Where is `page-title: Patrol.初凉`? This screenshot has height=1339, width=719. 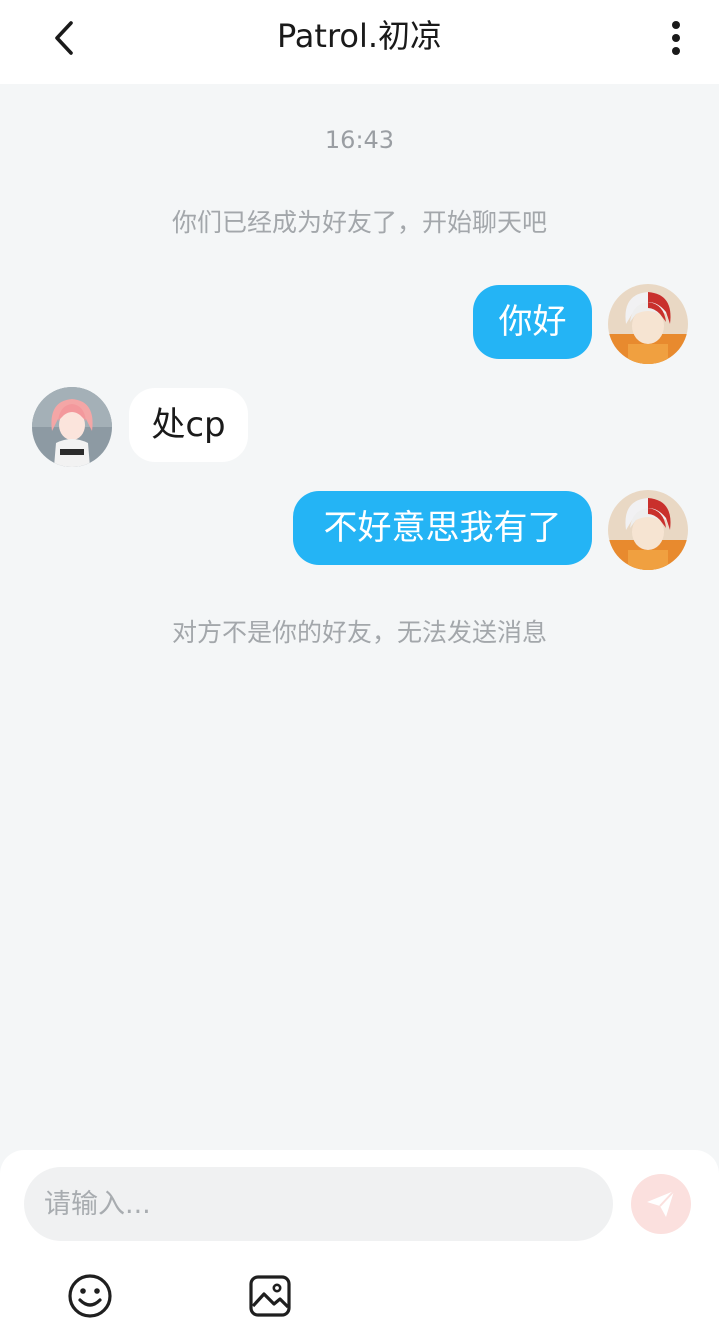 page-title: Patrol.初凉 is located at coordinates (359, 36).